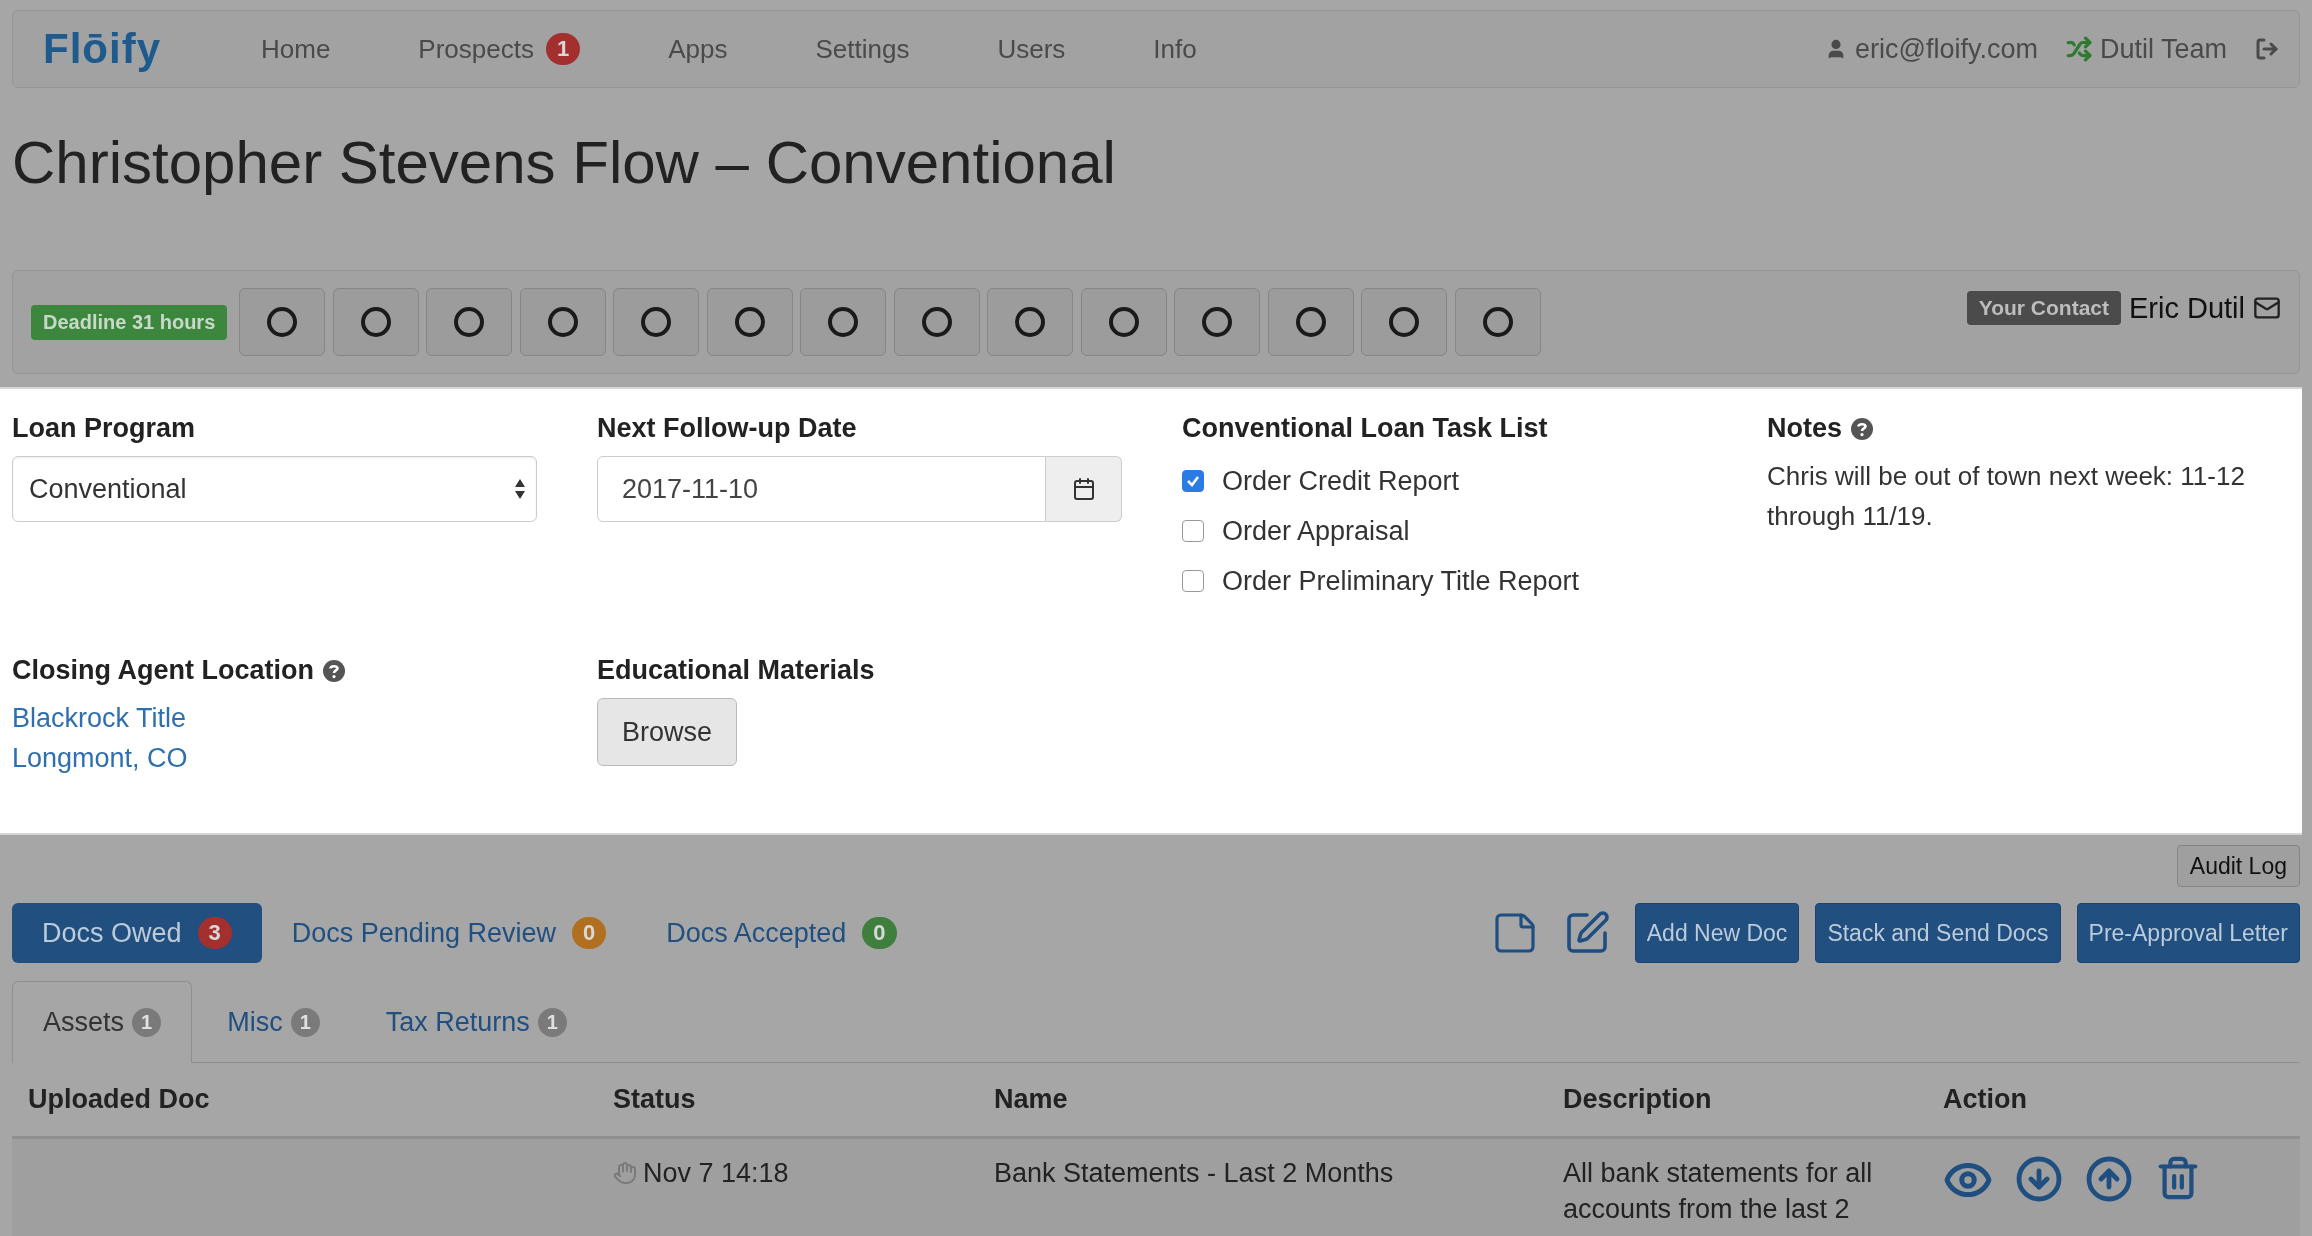  Describe the element at coordinates (1717, 933) in the screenshot. I see `action-button: Add New Doc` at that location.